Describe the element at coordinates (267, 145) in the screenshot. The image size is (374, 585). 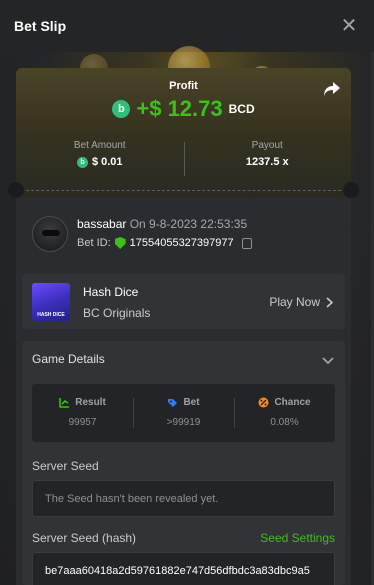
I see `payout-label: Payout` at that location.